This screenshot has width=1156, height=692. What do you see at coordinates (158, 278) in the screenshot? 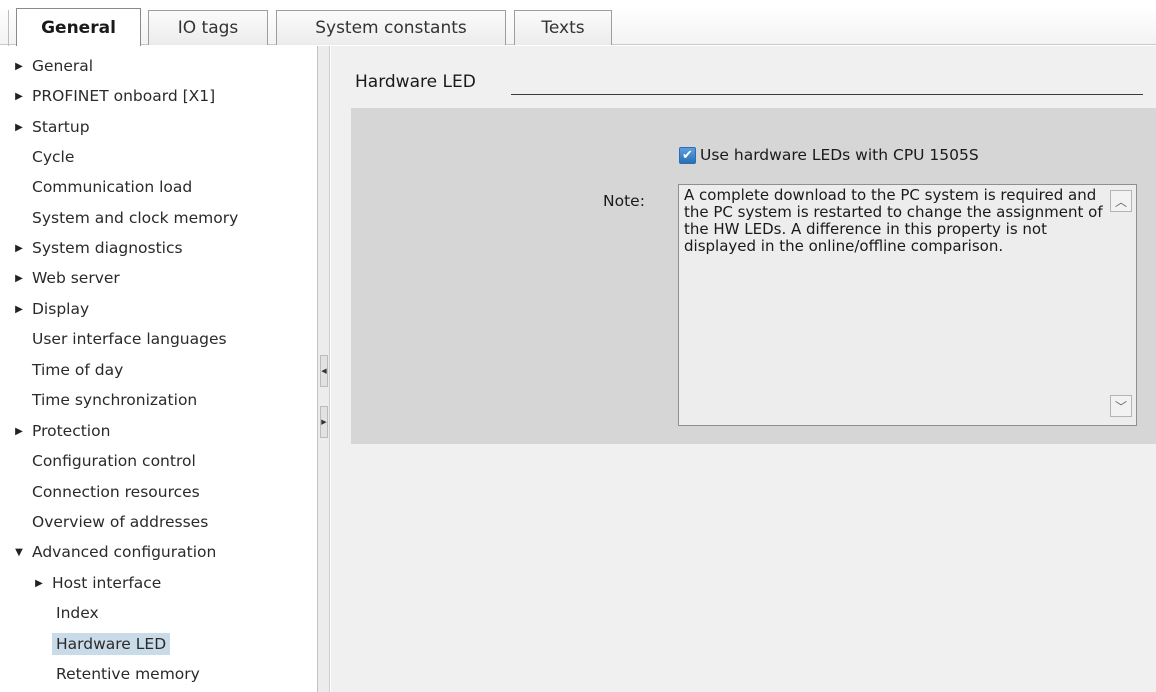
I see `nav-item-web-server: ▶ Web server` at bounding box center [158, 278].